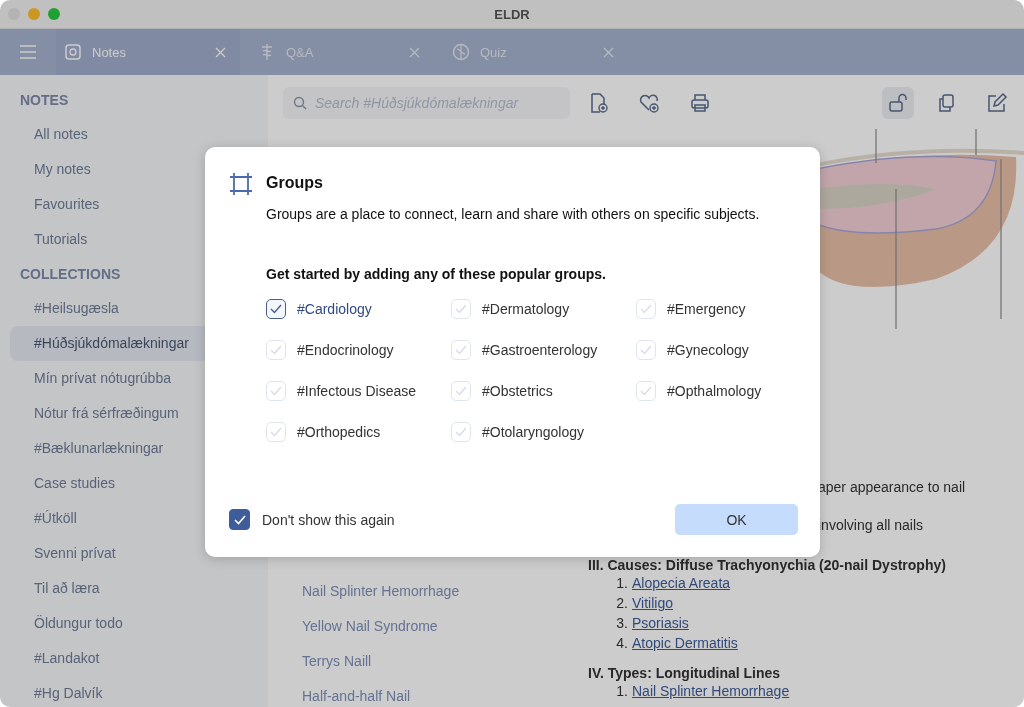 Image resolution: width=1024 pixels, height=707 pixels. Describe the element at coordinates (621, 623) in the screenshot. I see `list-number: 3.` at that location.